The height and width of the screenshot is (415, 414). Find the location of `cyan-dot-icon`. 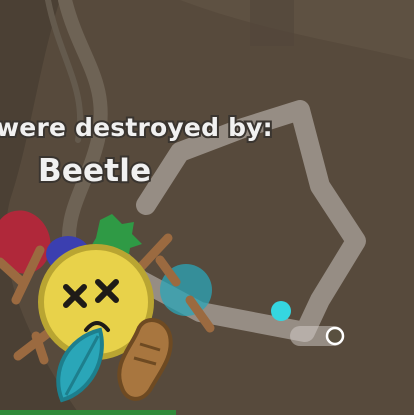

cyan-dot-icon is located at coordinates (281, 311).